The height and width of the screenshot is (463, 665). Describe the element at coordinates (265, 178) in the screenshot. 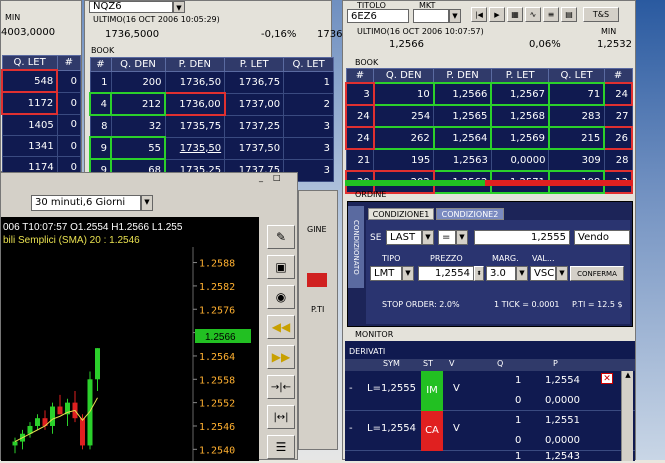

I see `window-min-btn: _` at that location.